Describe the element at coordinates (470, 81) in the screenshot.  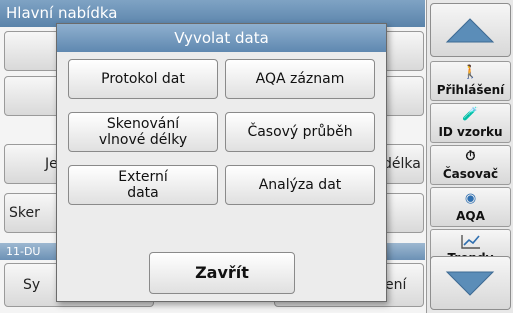
I see `sidebar-item-login: 🚶 Přihlášení` at that location.